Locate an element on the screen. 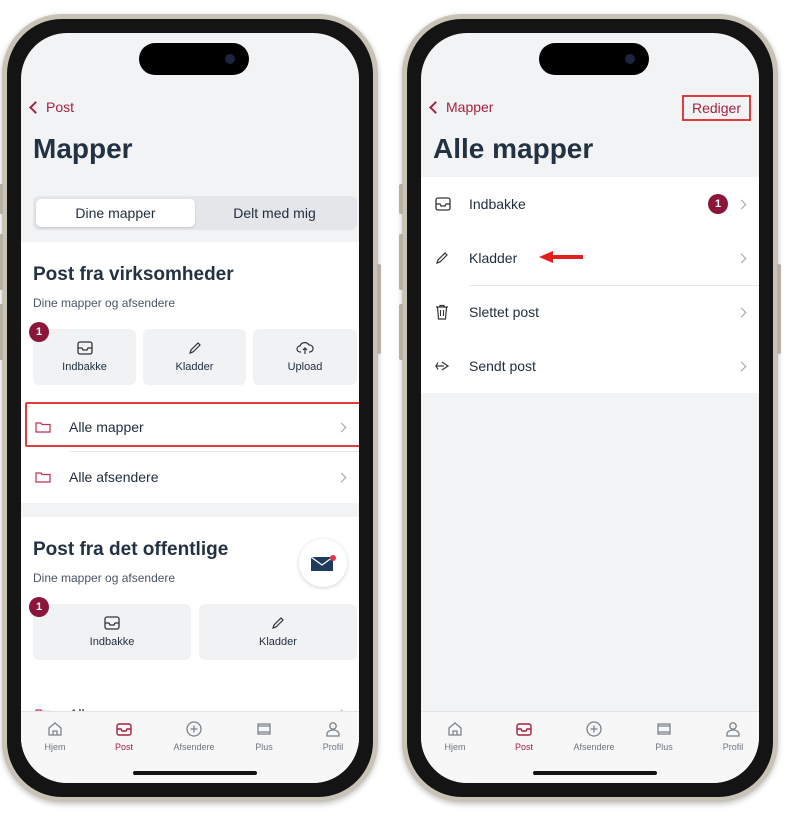  highlight-box is located at coordinates (192, 424).